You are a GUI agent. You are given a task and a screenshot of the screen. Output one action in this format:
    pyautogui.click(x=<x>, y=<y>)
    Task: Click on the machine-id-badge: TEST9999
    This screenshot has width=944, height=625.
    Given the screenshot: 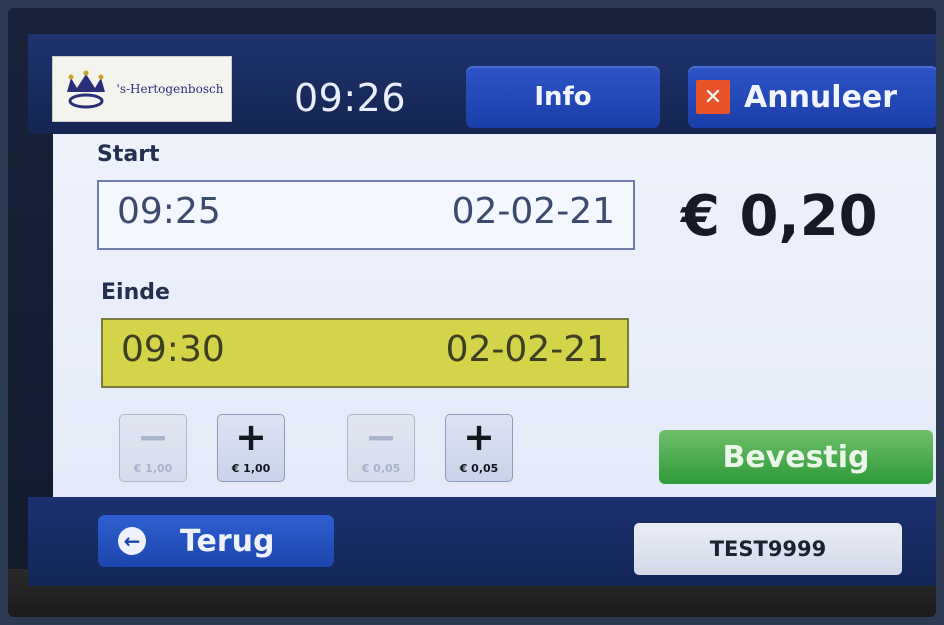 What is the action you would take?
    pyautogui.click(x=768, y=549)
    